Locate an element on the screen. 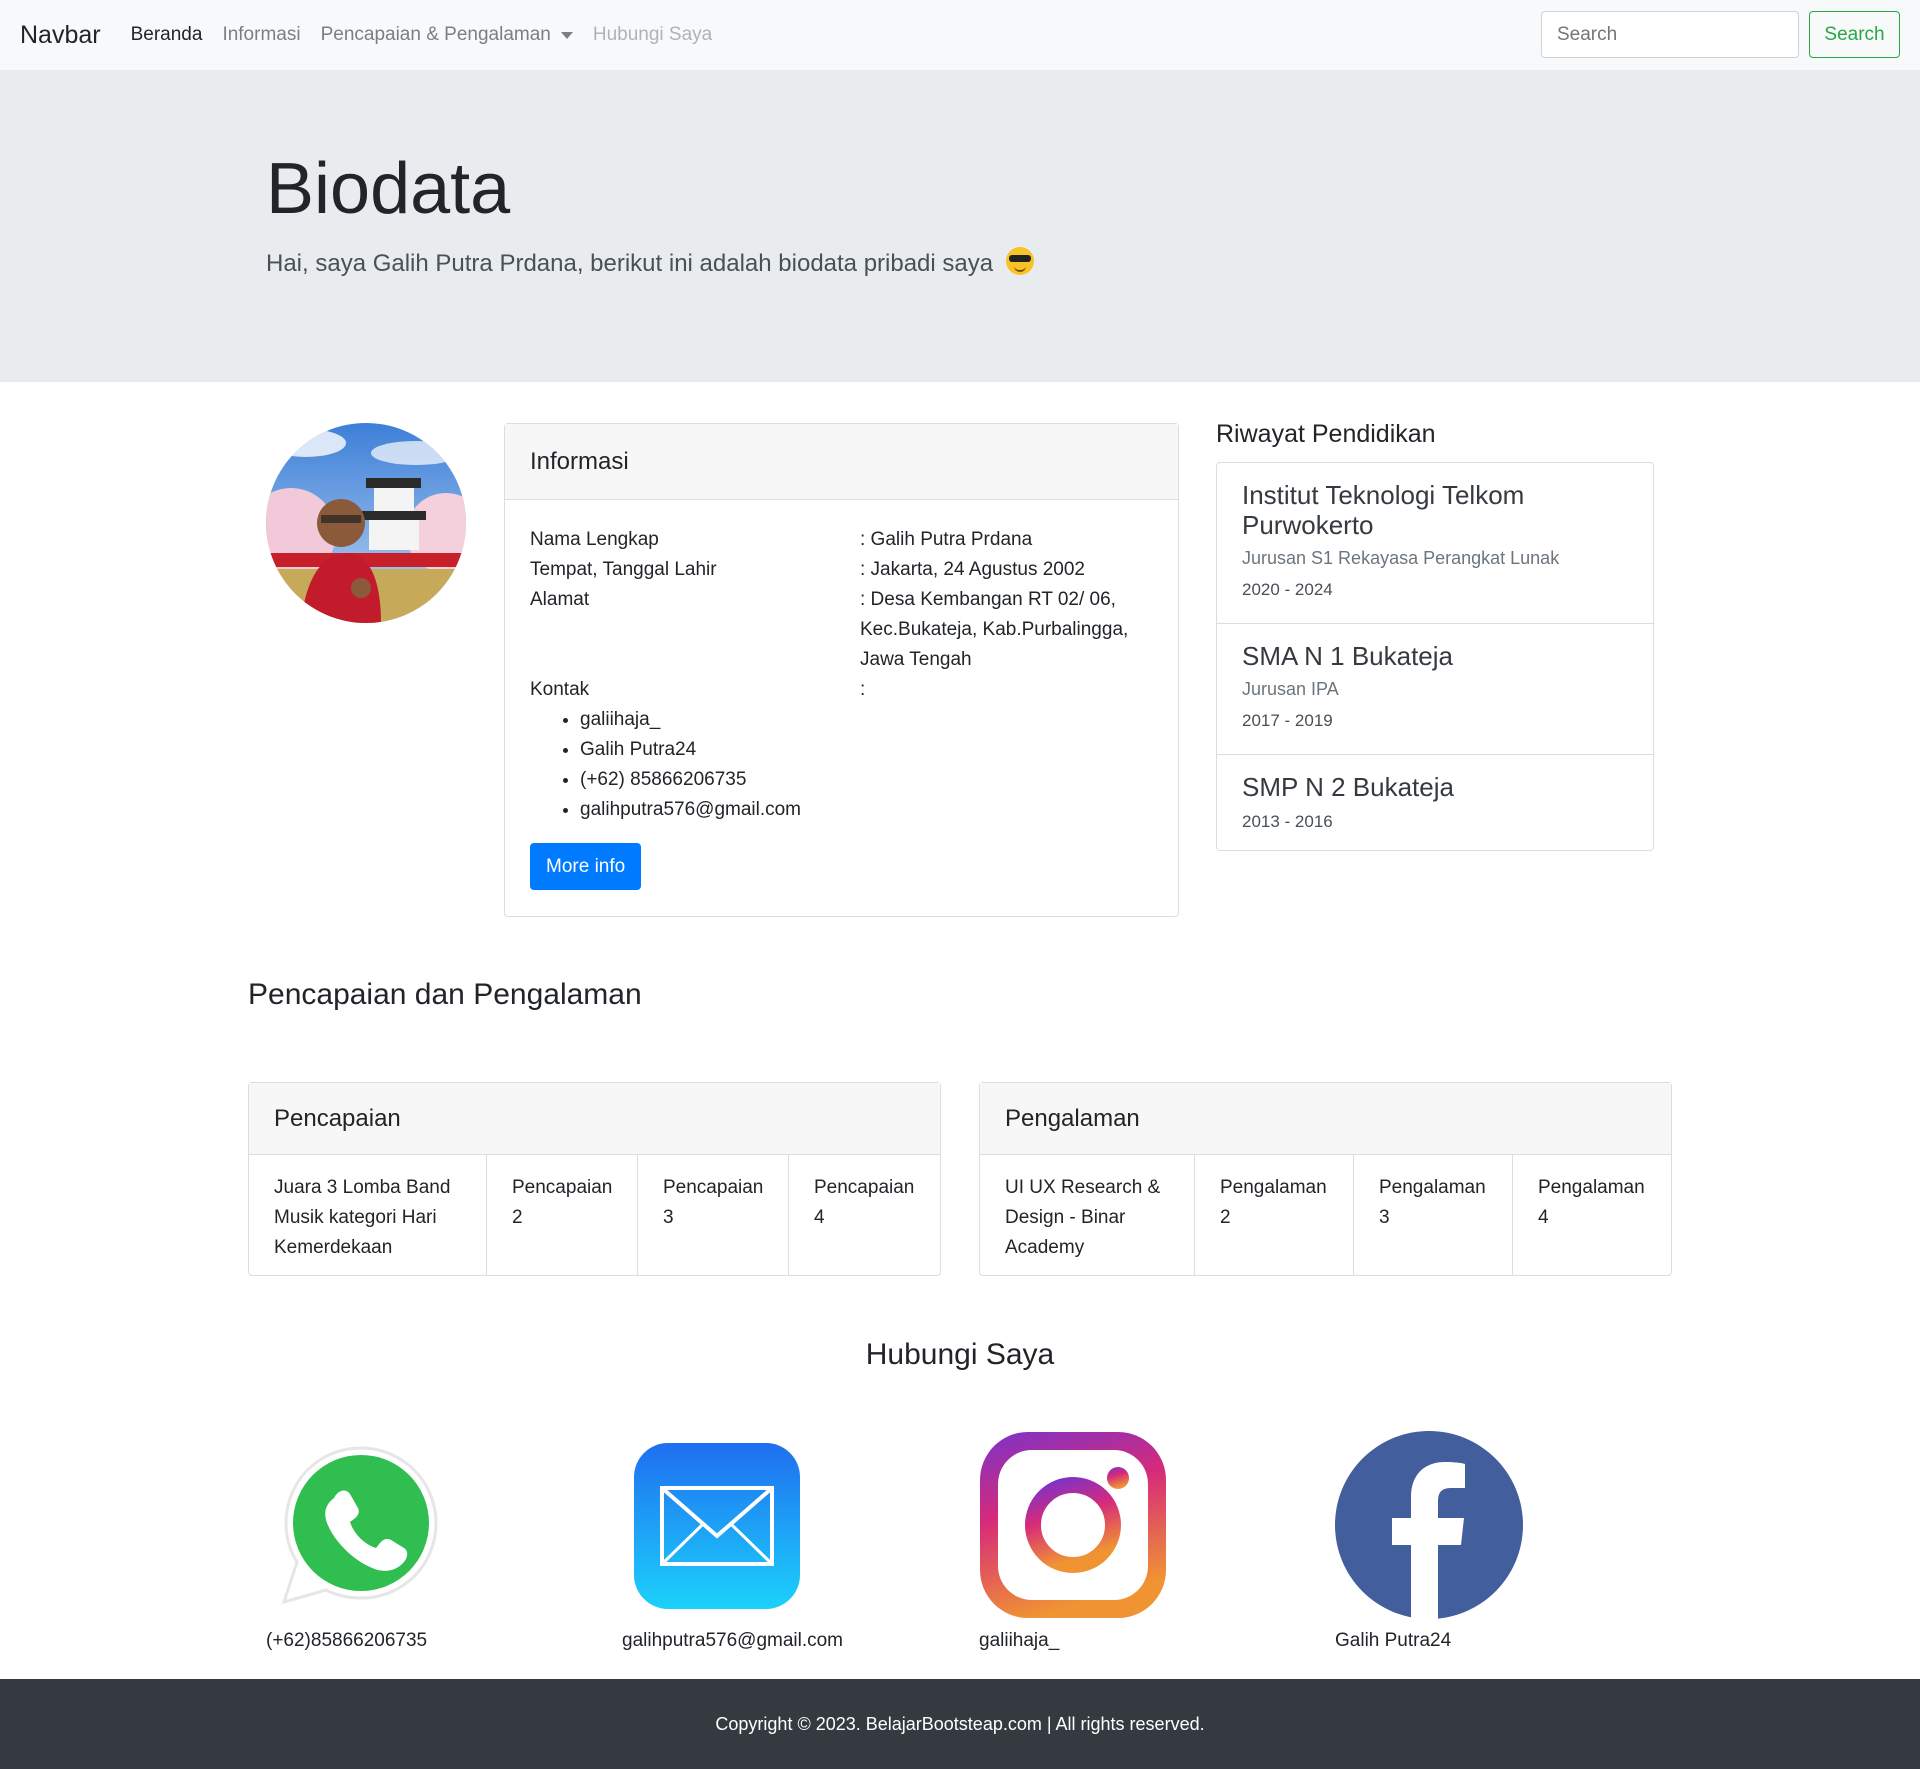 This screenshot has width=1920, height=1769. search-form: Search is located at coordinates (1720, 34).